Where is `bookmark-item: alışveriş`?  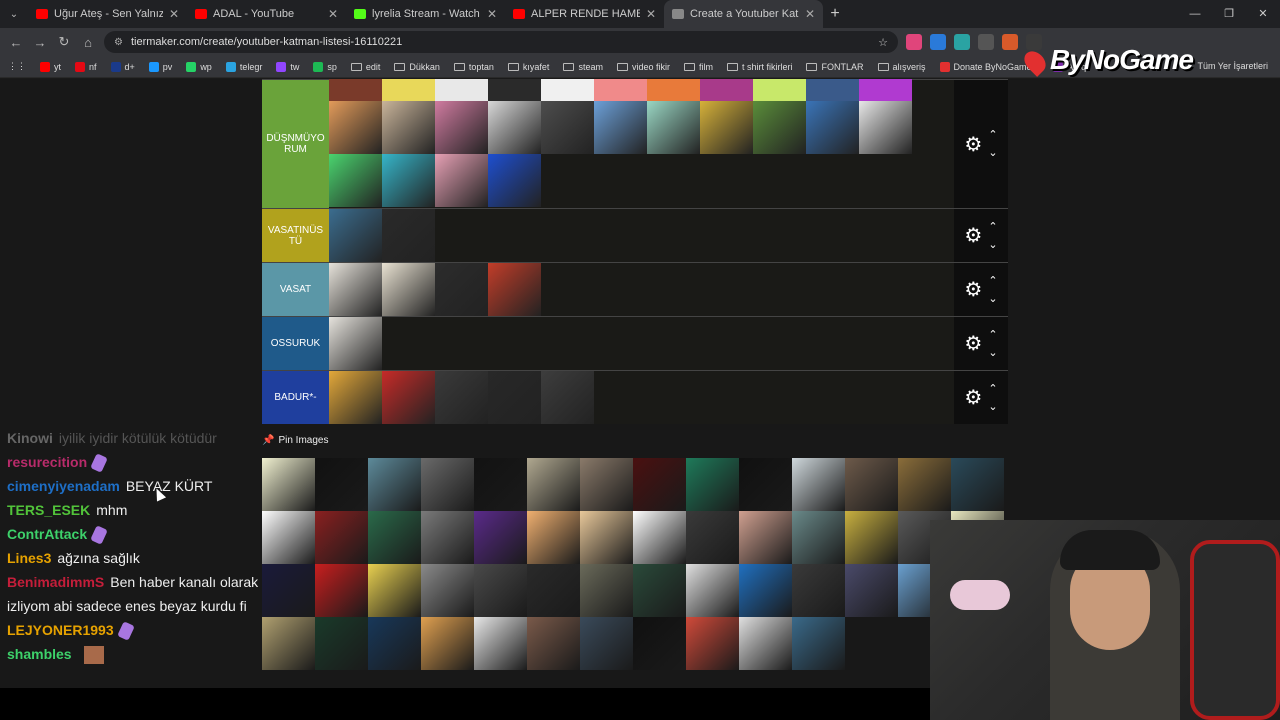
bookmark-item: alışveriş is located at coordinates (901, 67).